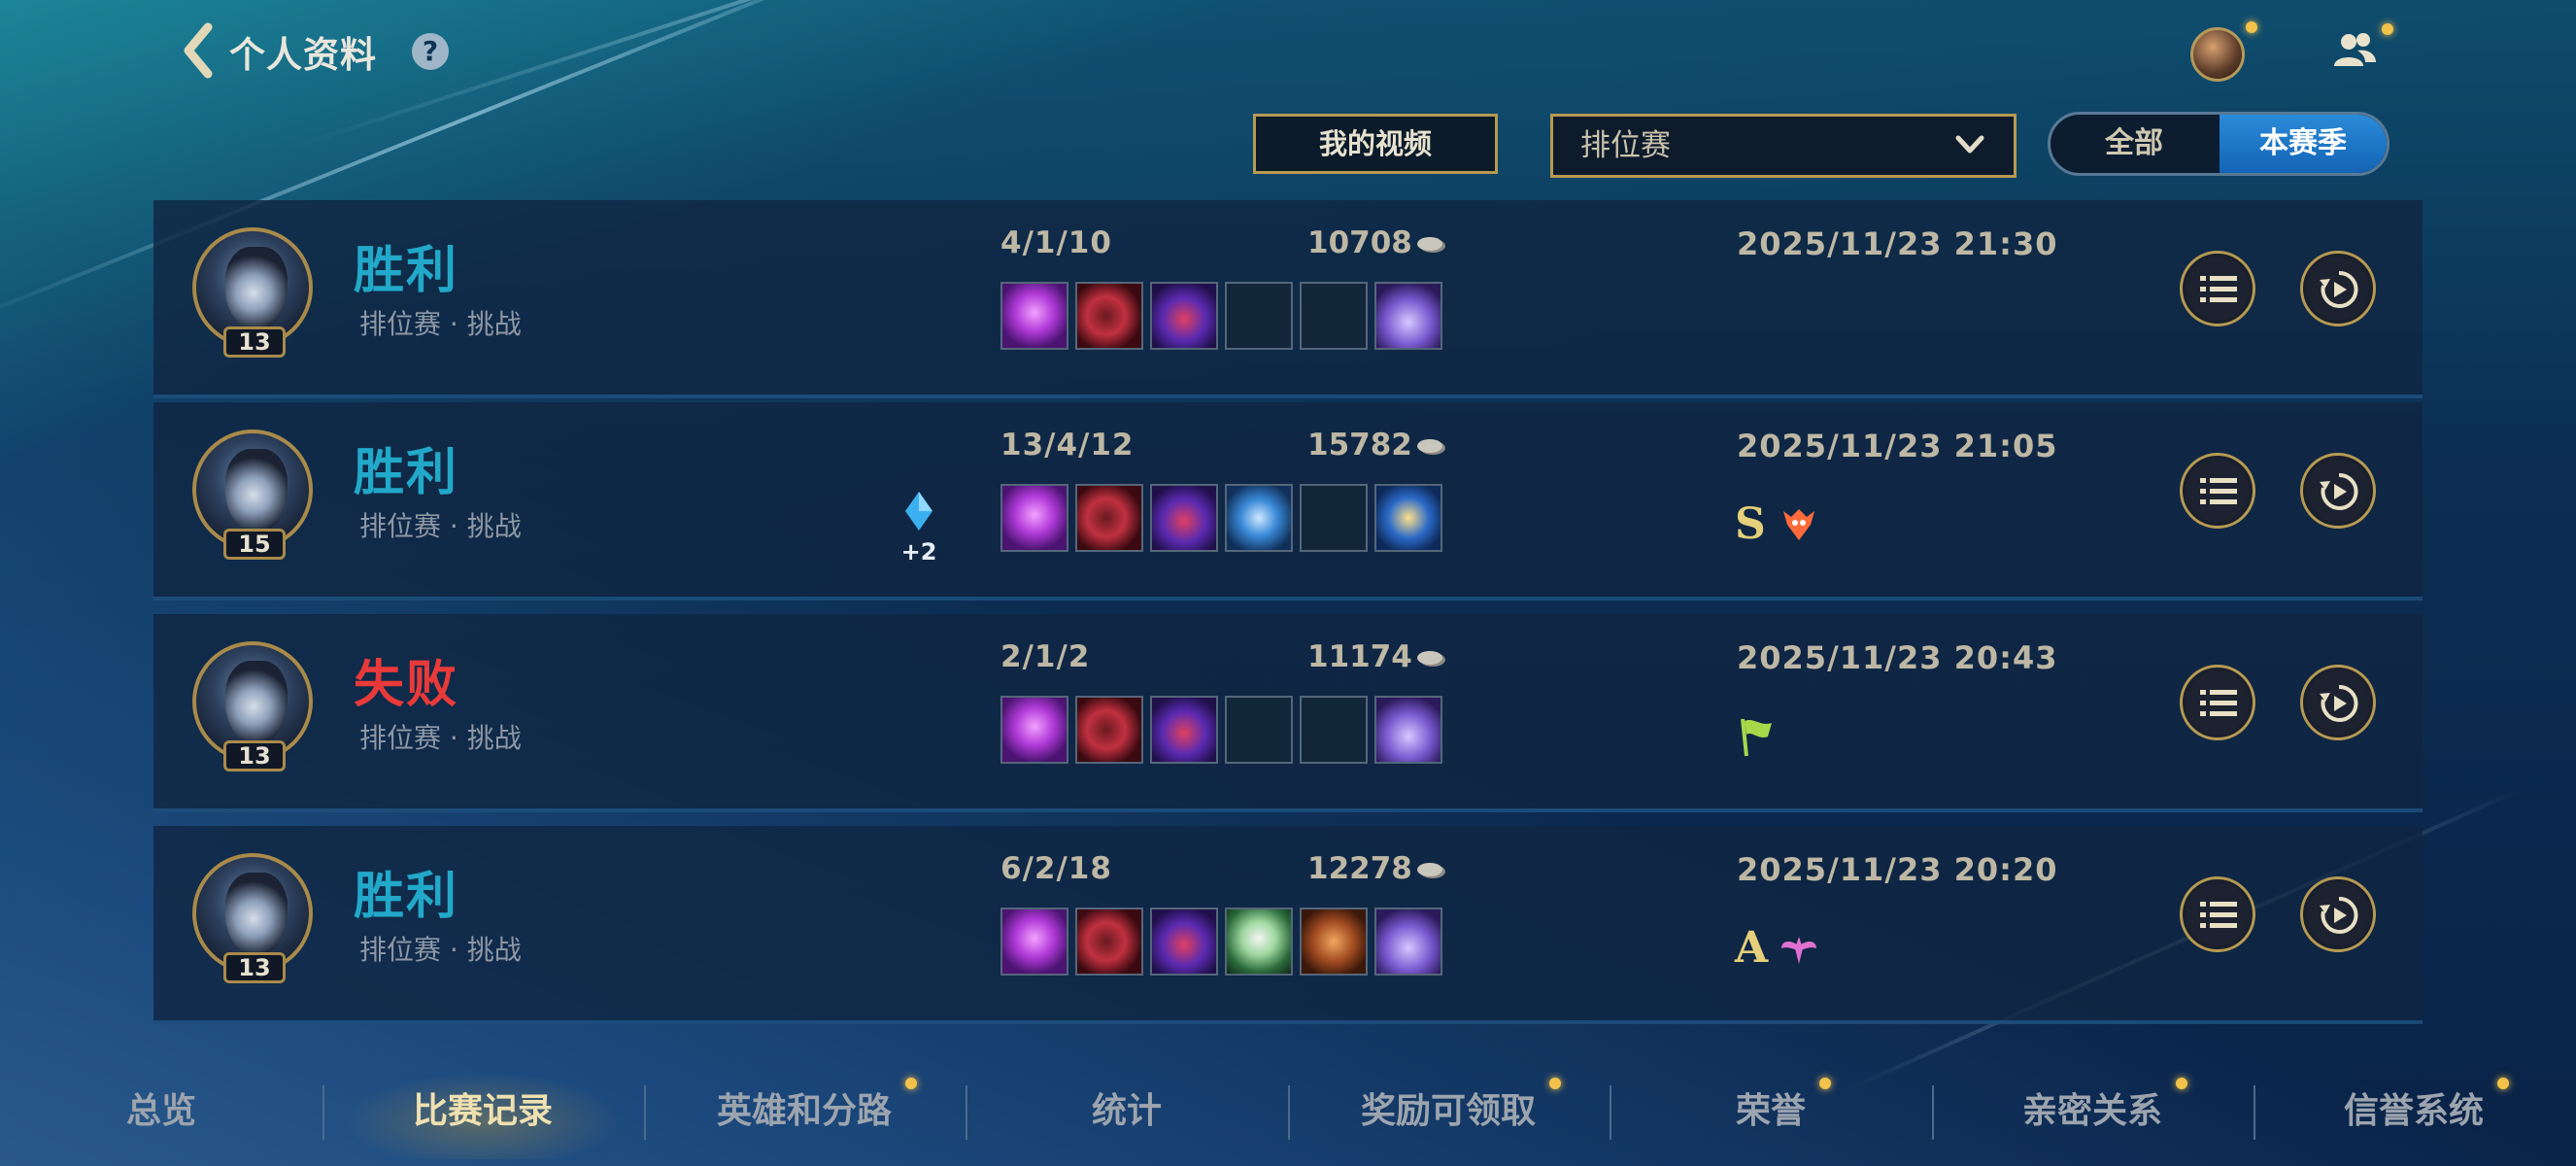 The image size is (2576, 1166). I want to click on scope-season-option: 本赛季, so click(2303, 144).